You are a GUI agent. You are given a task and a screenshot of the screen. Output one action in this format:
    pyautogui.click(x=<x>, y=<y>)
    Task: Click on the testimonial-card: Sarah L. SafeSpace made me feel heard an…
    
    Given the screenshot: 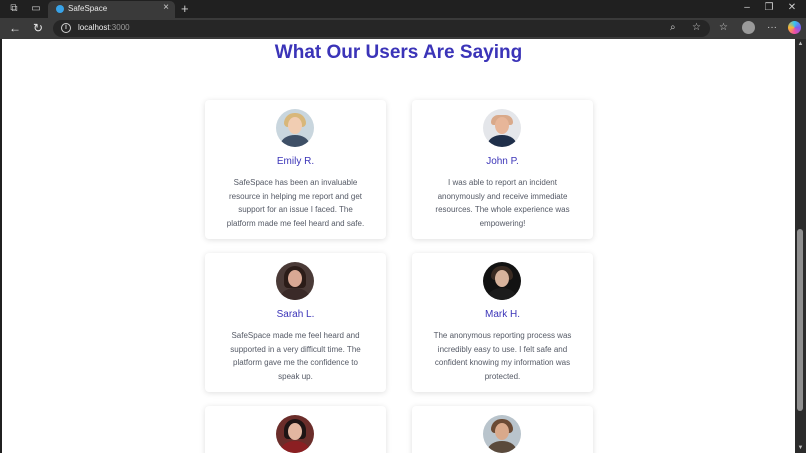 What is the action you would take?
    pyautogui.click(x=295, y=322)
    